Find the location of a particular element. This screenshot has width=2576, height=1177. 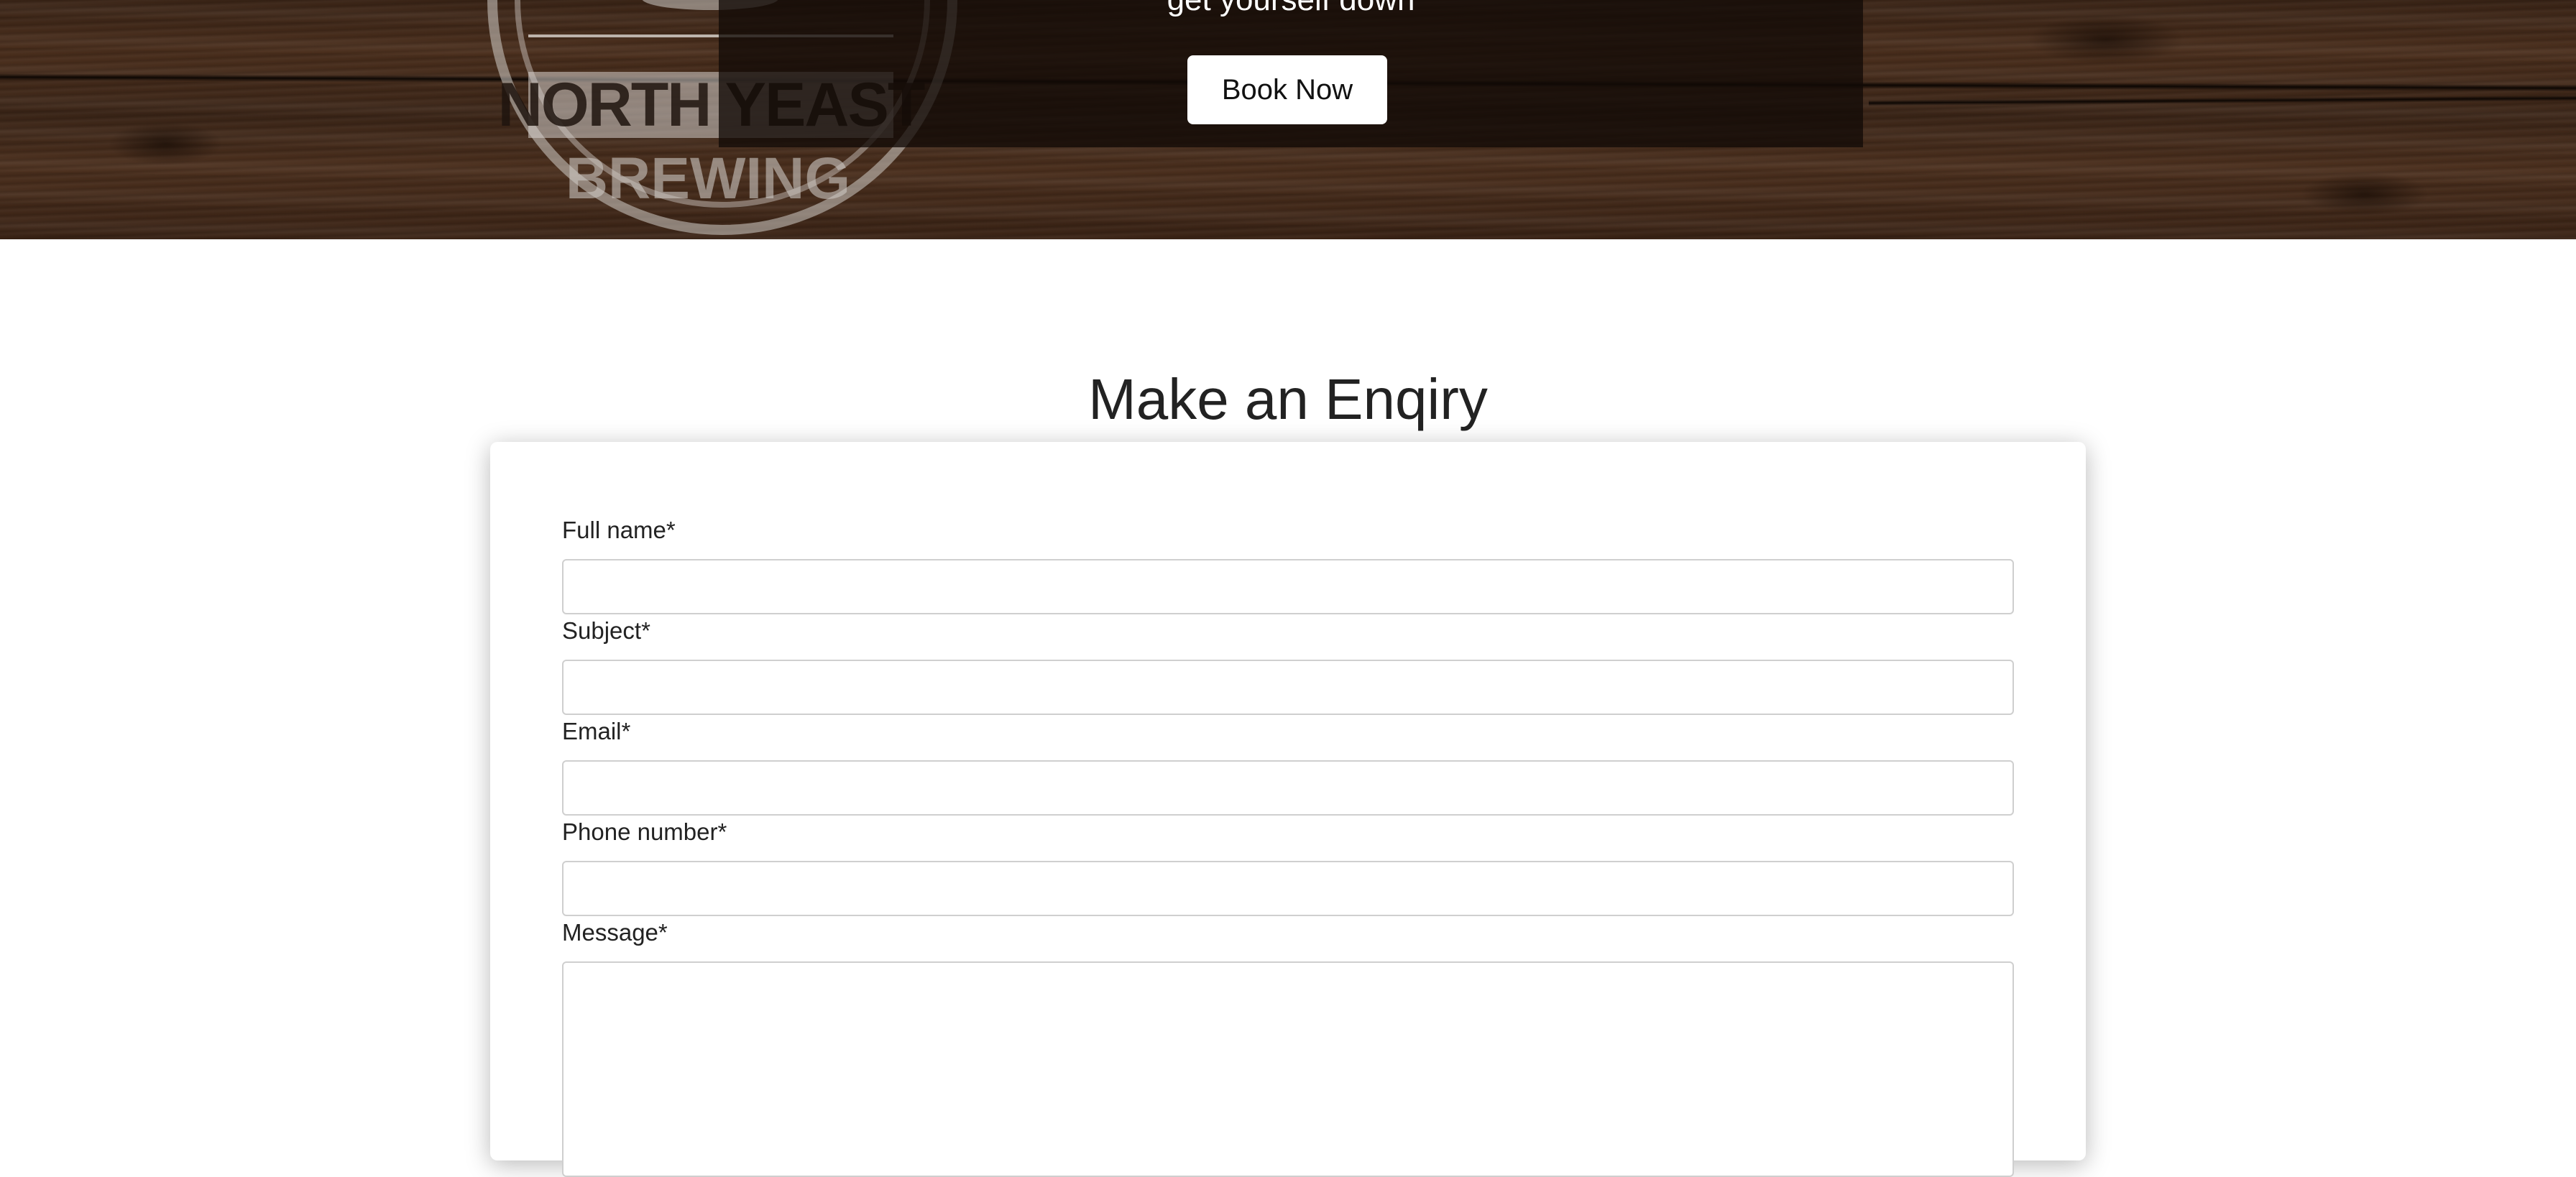

subject-label: Subject* is located at coordinates (606, 630).